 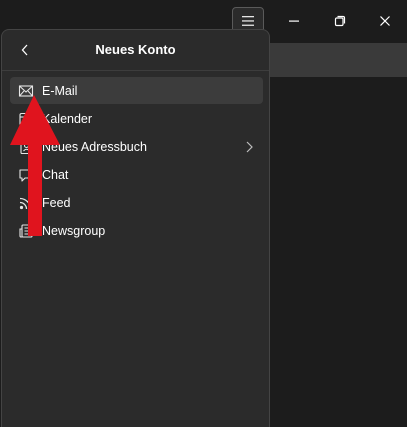 I want to click on minimize-button, so click(x=294, y=21).